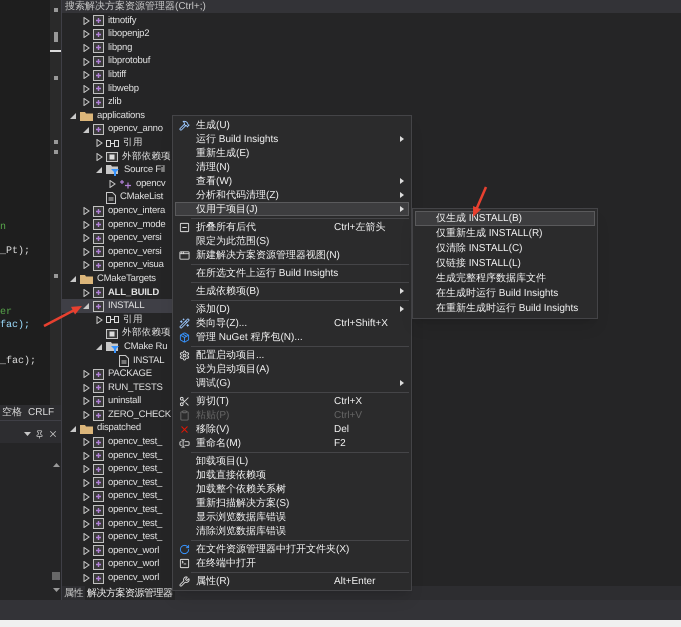 This screenshot has width=681, height=627. I want to click on menu-item: 在所选文件上运行 Build Insights, so click(292, 273).